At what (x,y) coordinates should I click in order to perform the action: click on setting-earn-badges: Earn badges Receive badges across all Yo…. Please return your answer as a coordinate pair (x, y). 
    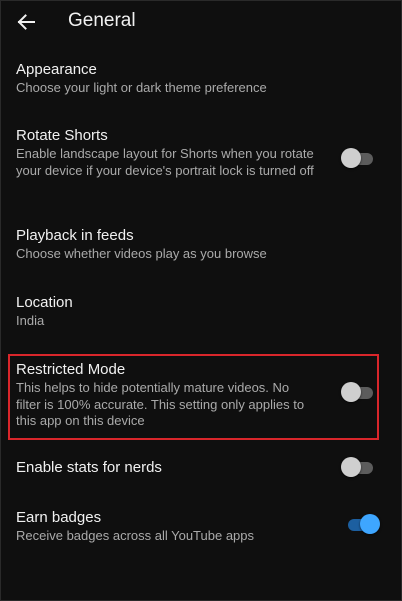
    Looking at the image, I should click on (201, 529).